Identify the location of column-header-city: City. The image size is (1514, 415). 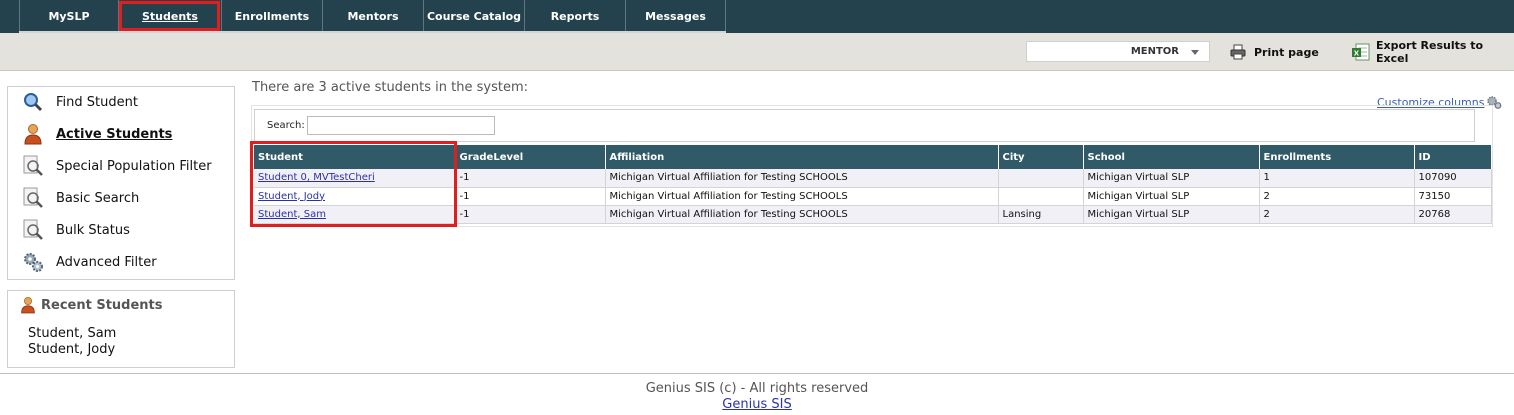
(1041, 157).